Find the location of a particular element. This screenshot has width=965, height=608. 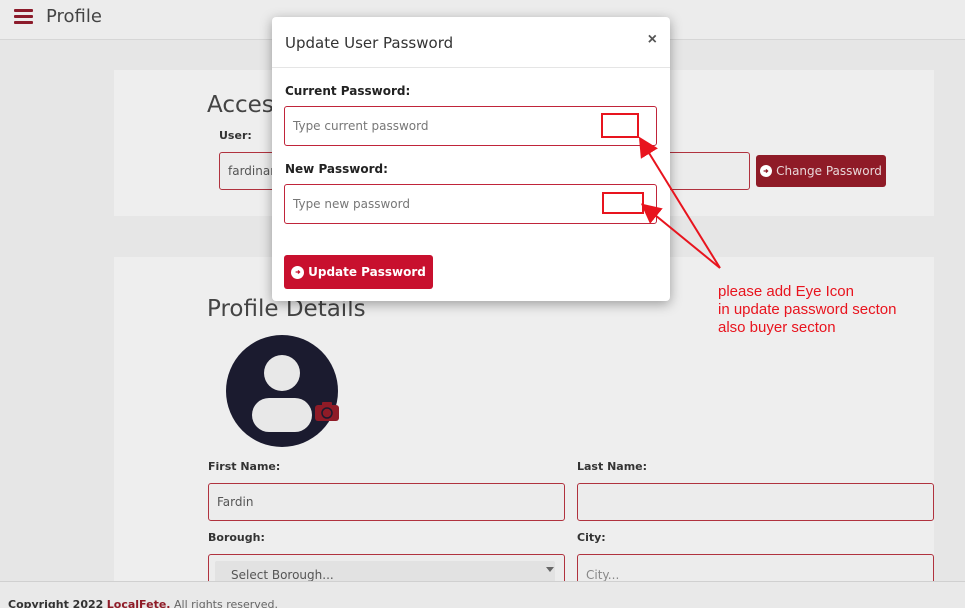

update-password-label: Update Password is located at coordinates (367, 272).